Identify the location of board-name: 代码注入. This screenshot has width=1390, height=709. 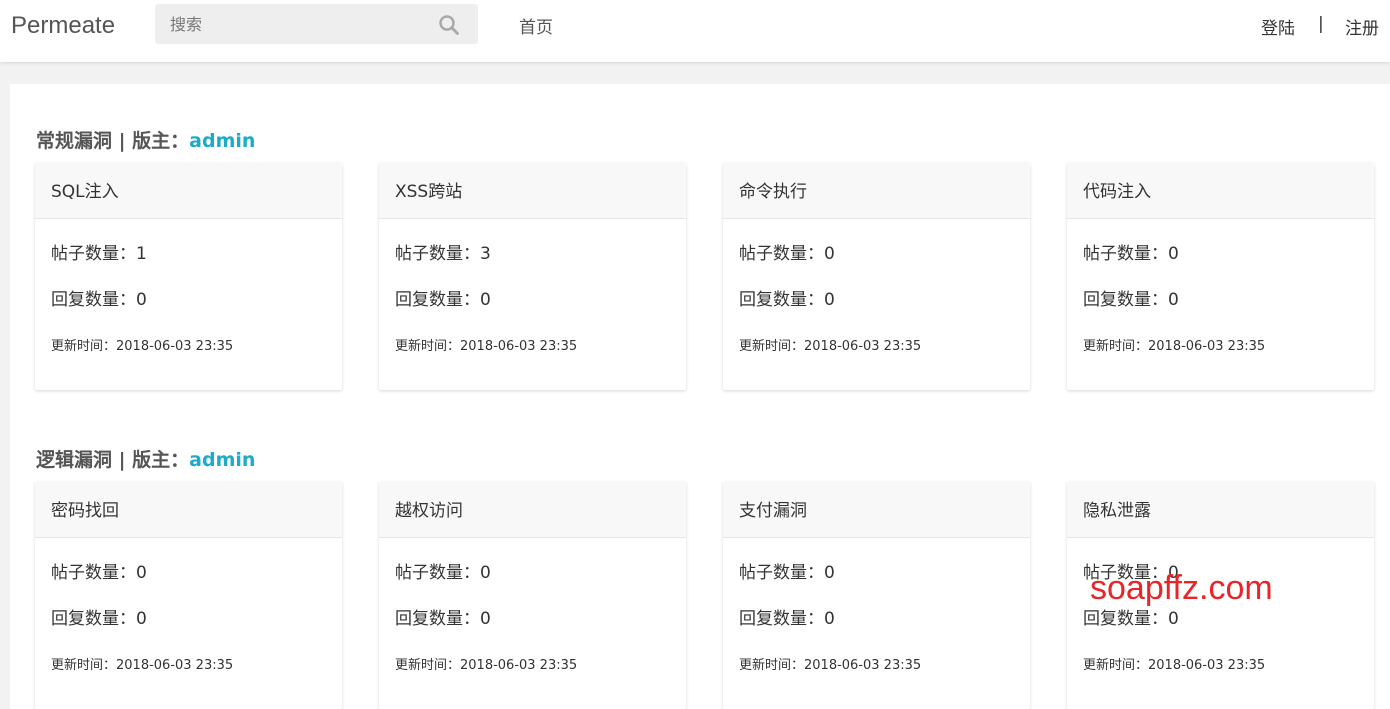
(1220, 191).